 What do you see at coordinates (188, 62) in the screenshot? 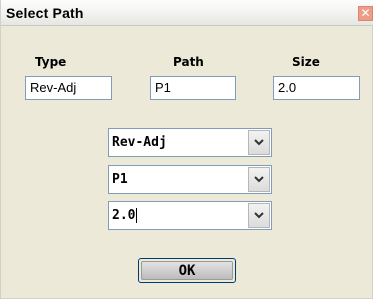
I see `path-header: Path` at bounding box center [188, 62].